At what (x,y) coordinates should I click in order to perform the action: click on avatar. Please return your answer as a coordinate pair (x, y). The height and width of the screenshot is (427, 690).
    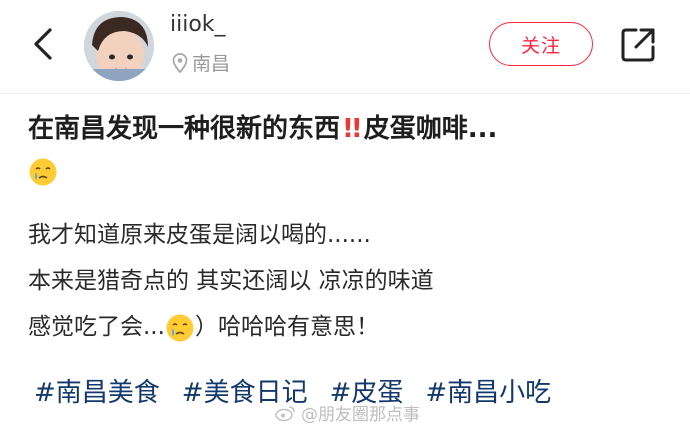
    Looking at the image, I should click on (119, 46).